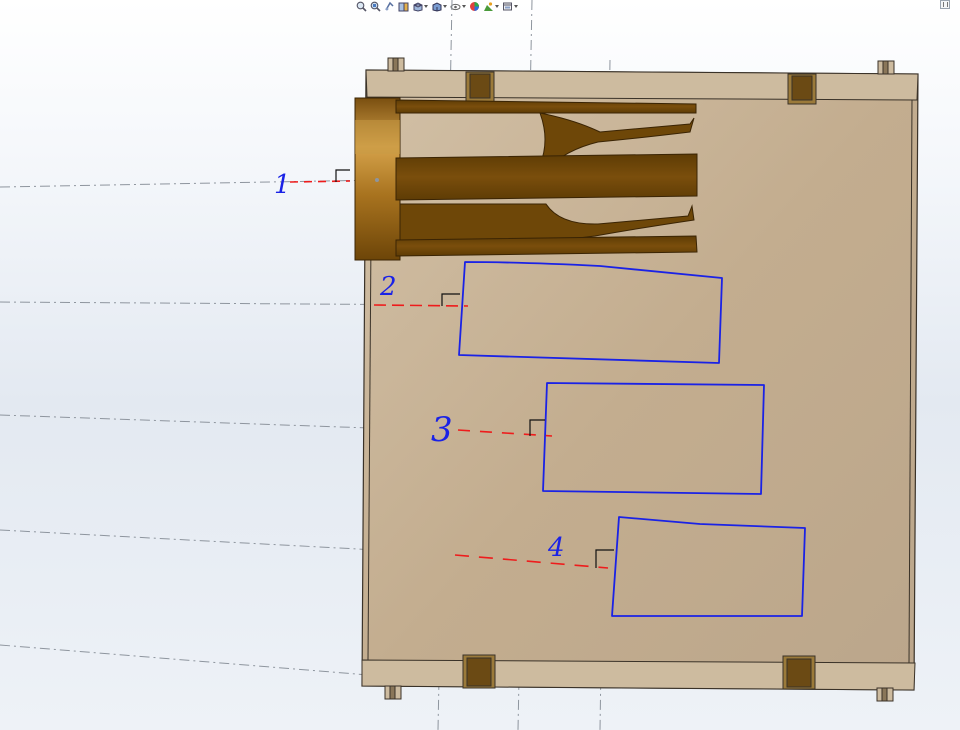 This screenshot has height=730, width=960. Describe the element at coordinates (442, 430) in the screenshot. I see `annotation-3: 3` at that location.